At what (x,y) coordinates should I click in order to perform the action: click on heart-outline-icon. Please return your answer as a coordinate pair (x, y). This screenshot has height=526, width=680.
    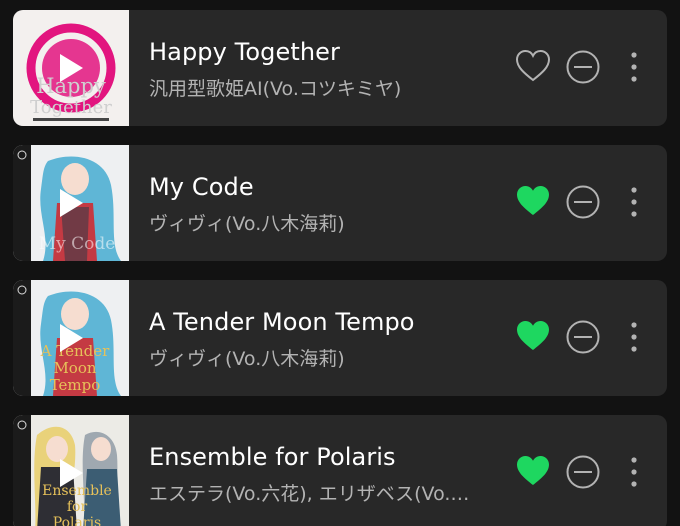
    Looking at the image, I should click on (533, 66).